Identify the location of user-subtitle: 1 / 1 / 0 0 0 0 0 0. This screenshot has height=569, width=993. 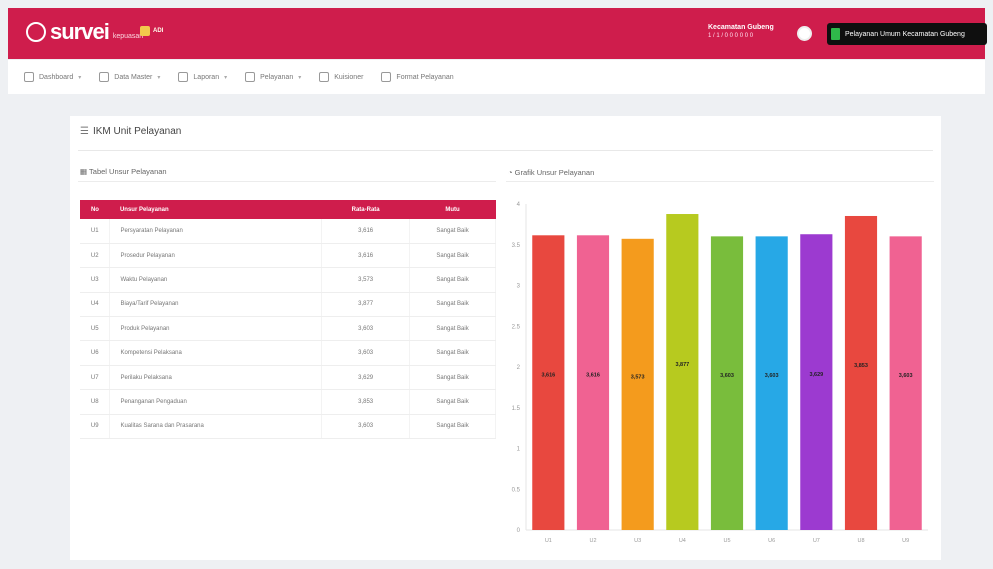
(731, 36).